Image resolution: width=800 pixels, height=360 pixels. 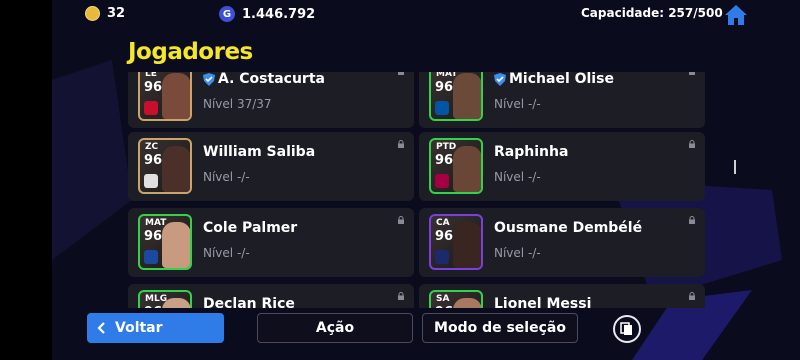 I want to click on player-card-badge: CA 96, so click(x=456, y=242).